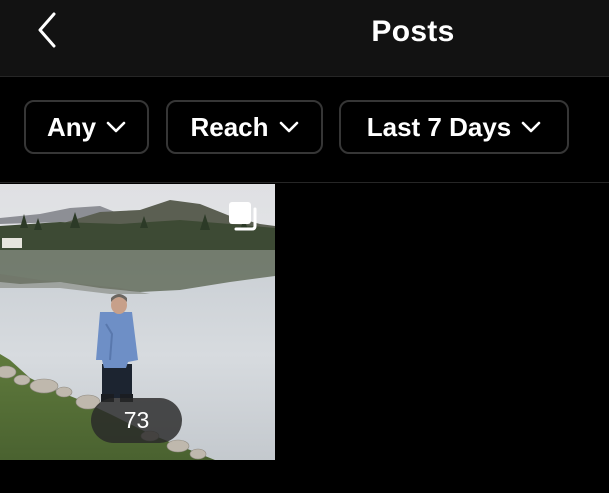 Image resolution: width=609 pixels, height=493 pixels. I want to click on filter-any-dropdown: Any, so click(86, 127).